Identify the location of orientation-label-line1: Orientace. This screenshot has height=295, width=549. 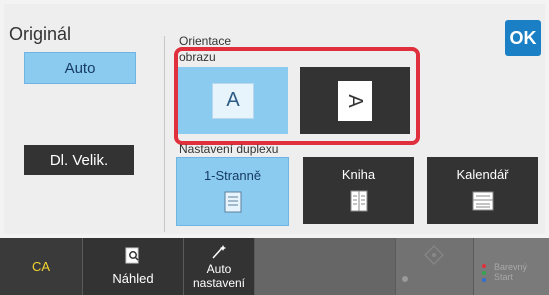
(205, 41).